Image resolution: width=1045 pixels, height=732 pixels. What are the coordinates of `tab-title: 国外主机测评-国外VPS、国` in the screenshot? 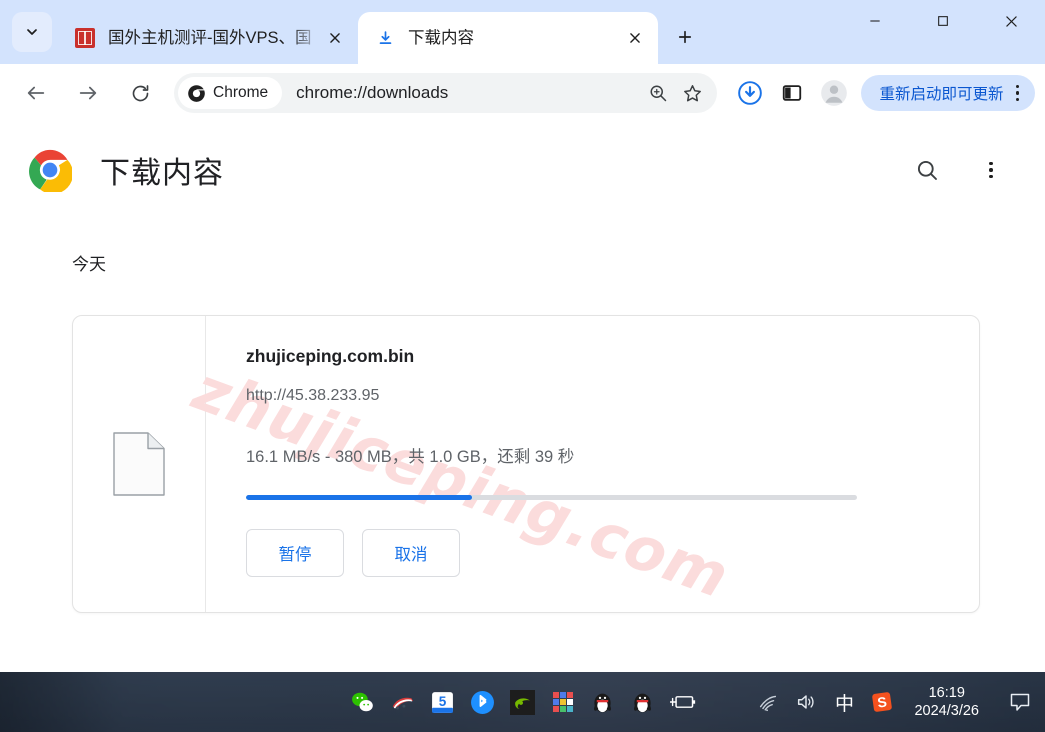 It's located at (210, 38).